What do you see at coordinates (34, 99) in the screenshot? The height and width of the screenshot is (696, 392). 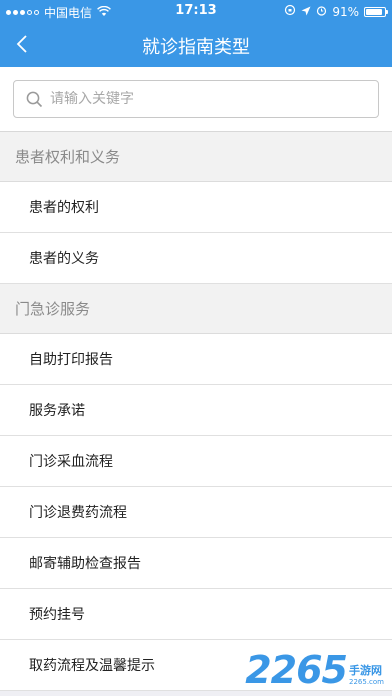 I see `search-icon` at bounding box center [34, 99].